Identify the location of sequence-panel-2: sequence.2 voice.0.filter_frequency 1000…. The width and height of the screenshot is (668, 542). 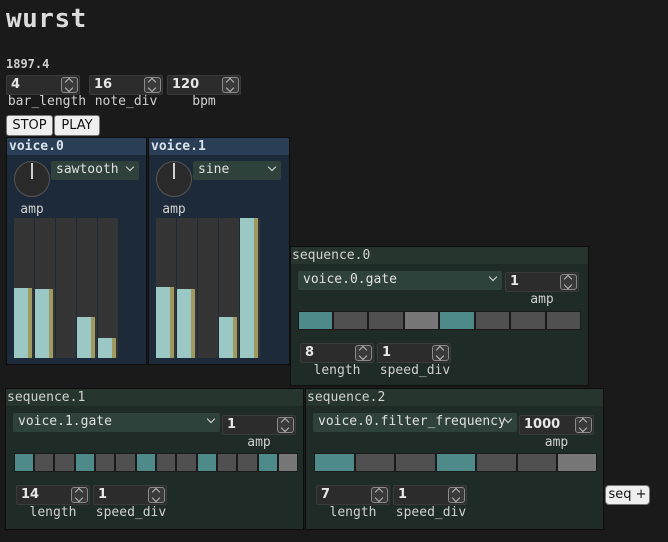
(454, 459).